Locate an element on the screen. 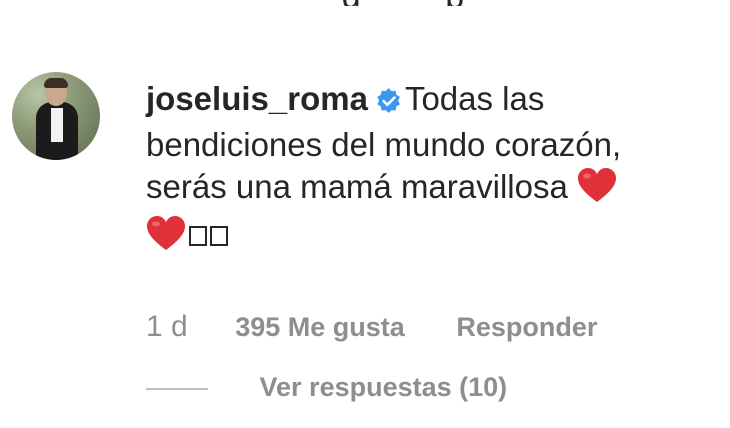  previous-comment-fragment: g p is located at coordinates (465, 3).